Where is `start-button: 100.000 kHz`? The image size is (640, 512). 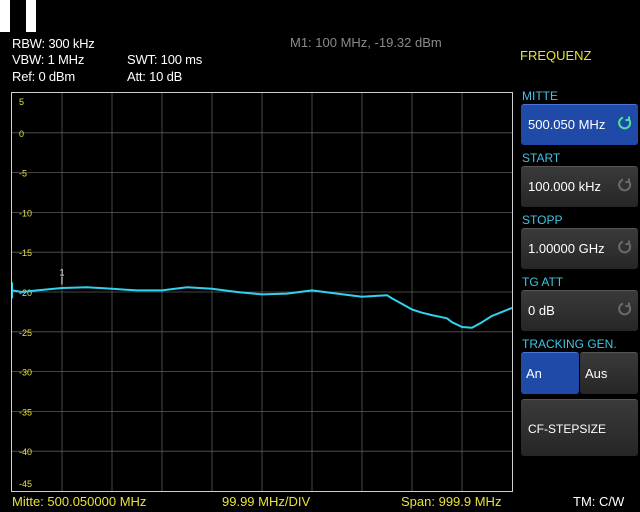
start-button: 100.000 kHz is located at coordinates (579, 186).